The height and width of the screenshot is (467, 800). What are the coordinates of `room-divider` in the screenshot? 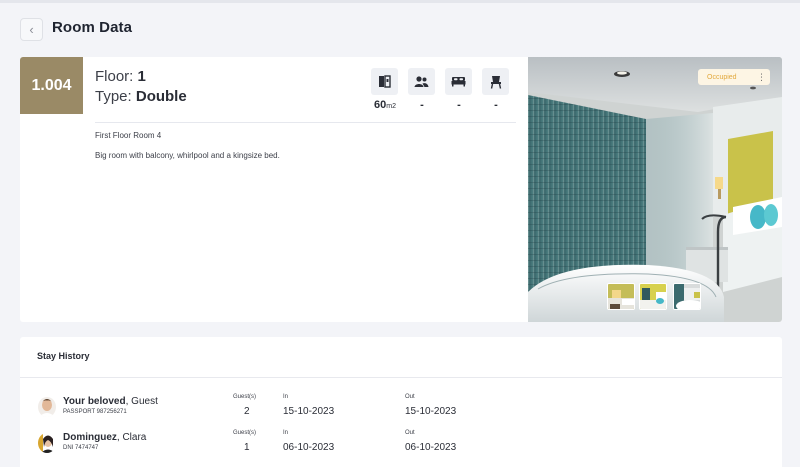 It's located at (305, 122).